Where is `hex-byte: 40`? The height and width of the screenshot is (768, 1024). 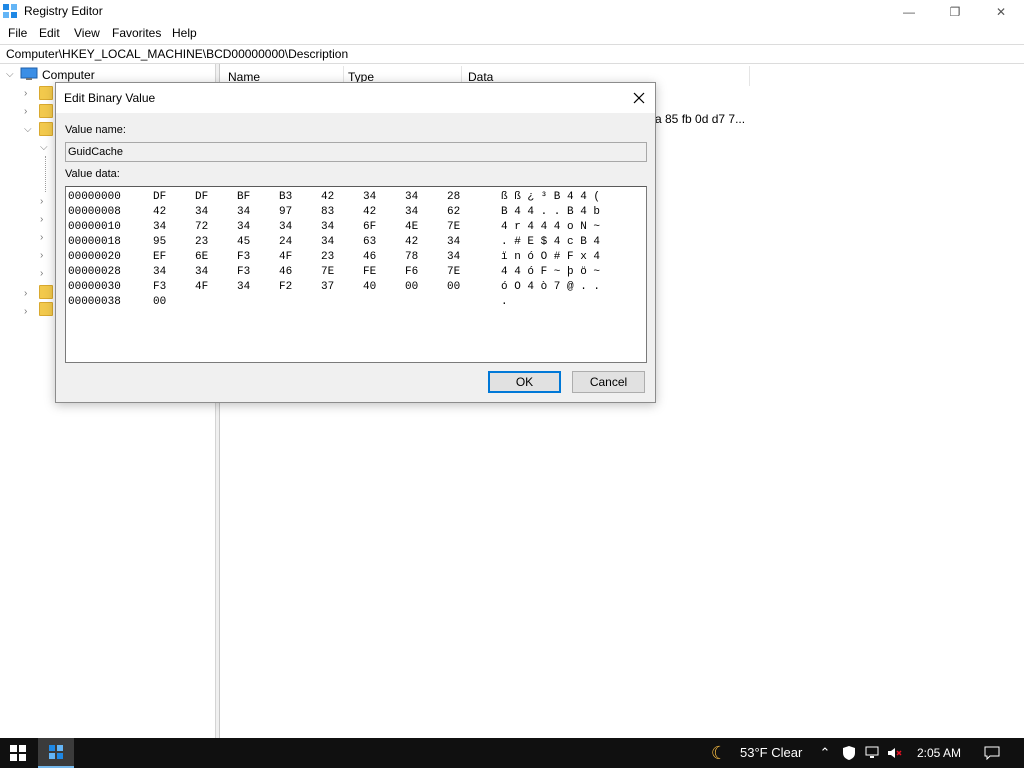
hex-byte: 40 is located at coordinates (369, 287).